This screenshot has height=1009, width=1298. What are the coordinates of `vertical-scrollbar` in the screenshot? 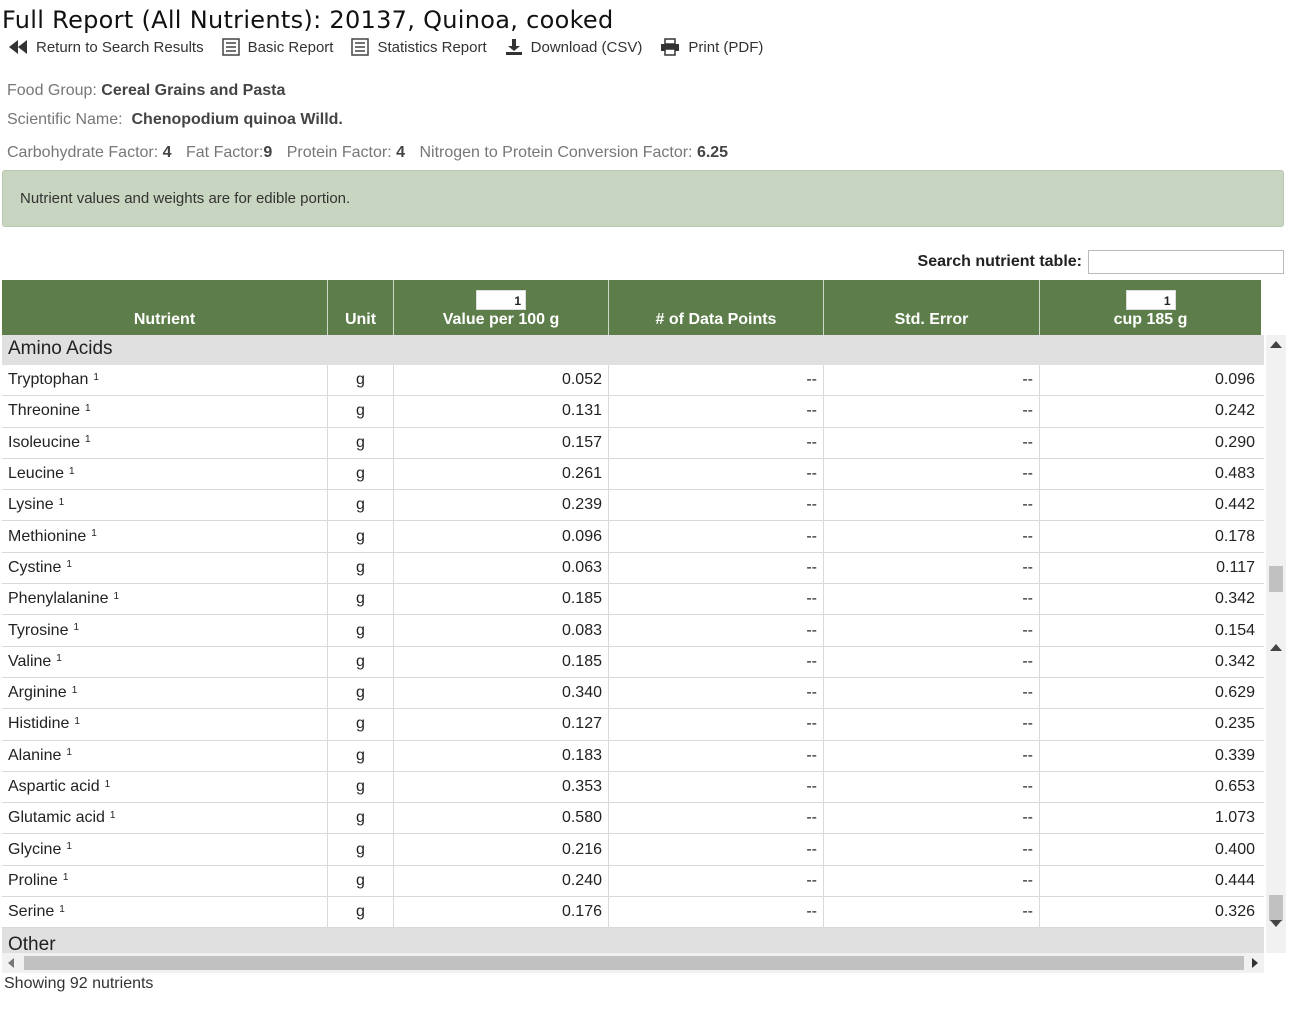 It's located at (1276, 644).